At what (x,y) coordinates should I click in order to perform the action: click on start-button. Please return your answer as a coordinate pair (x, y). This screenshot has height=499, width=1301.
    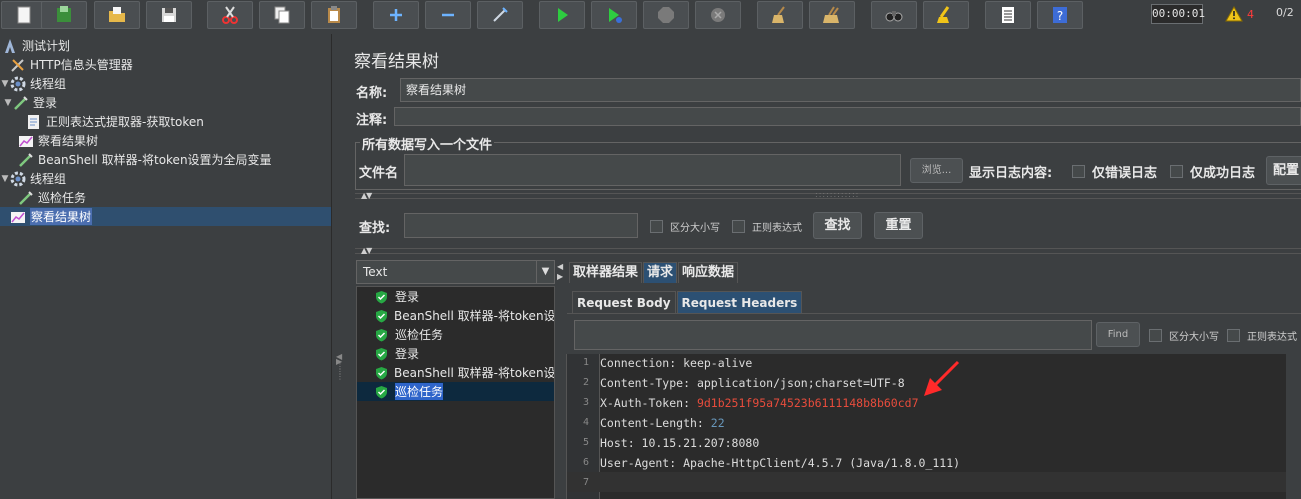
    Looking at the image, I should click on (562, 15).